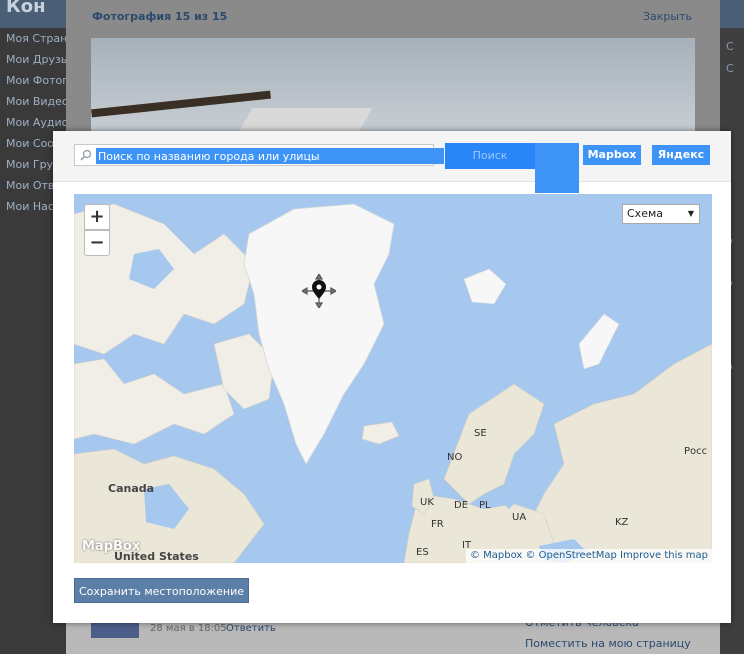 The width and height of the screenshot is (744, 654). Describe the element at coordinates (490, 156) in the screenshot. I see `search-button: Поиск` at that location.